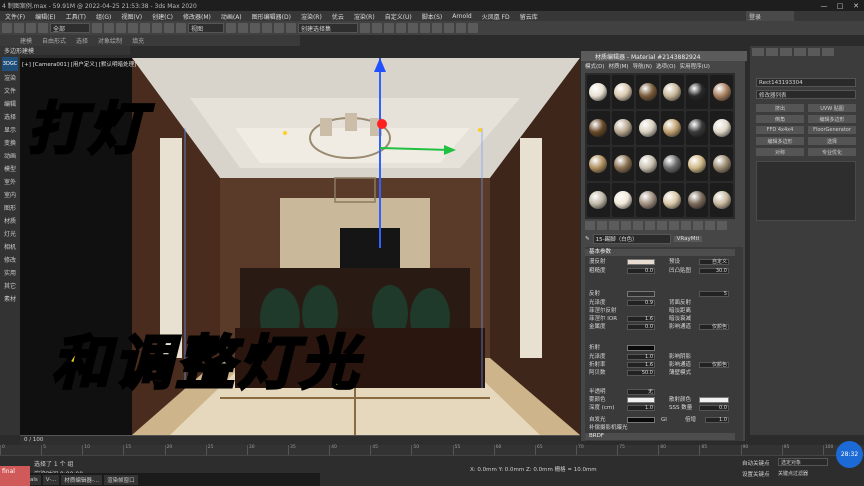 Image resolution: width=864 pixels, height=486 pixels. What do you see at coordinates (587, 239) in the screenshot?
I see `eyedropper-icon: ✎` at bounding box center [587, 239].